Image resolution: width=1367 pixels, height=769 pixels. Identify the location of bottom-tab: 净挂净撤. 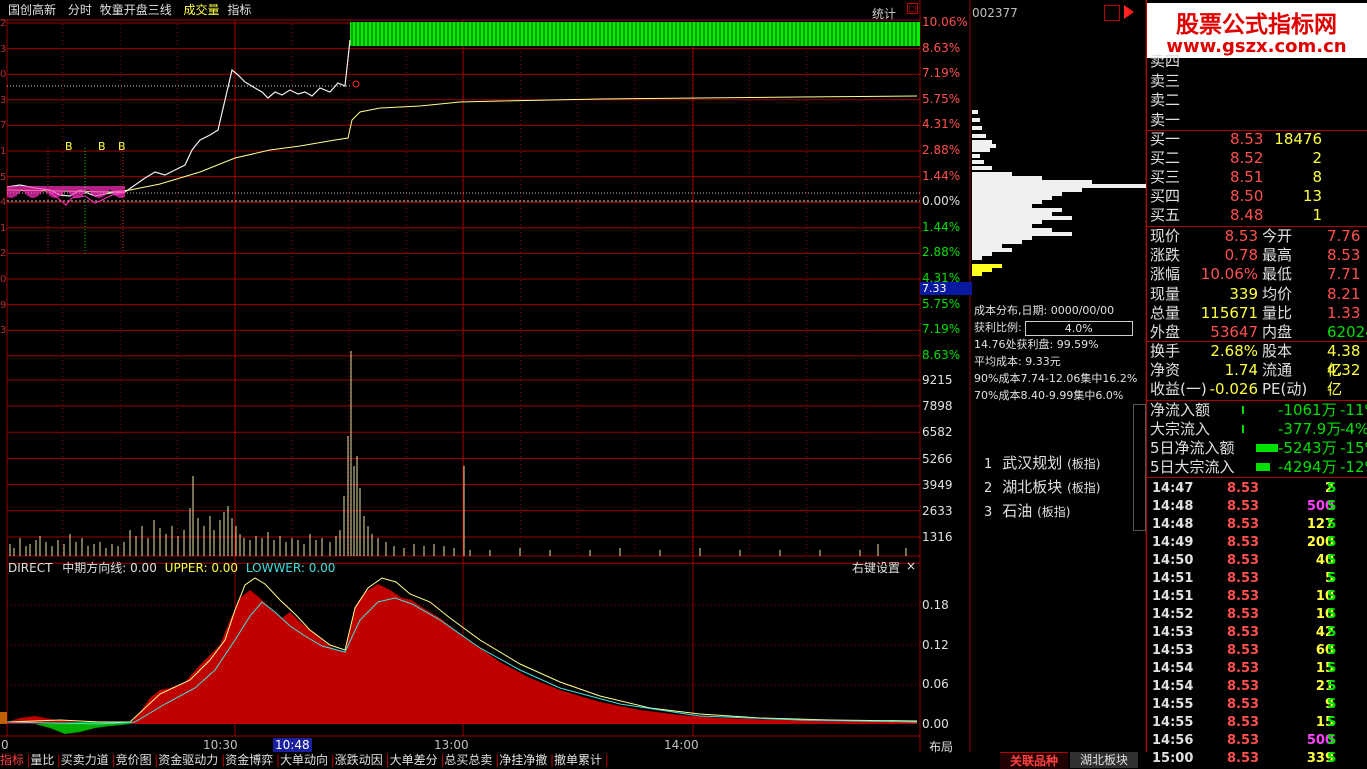
(523, 760).